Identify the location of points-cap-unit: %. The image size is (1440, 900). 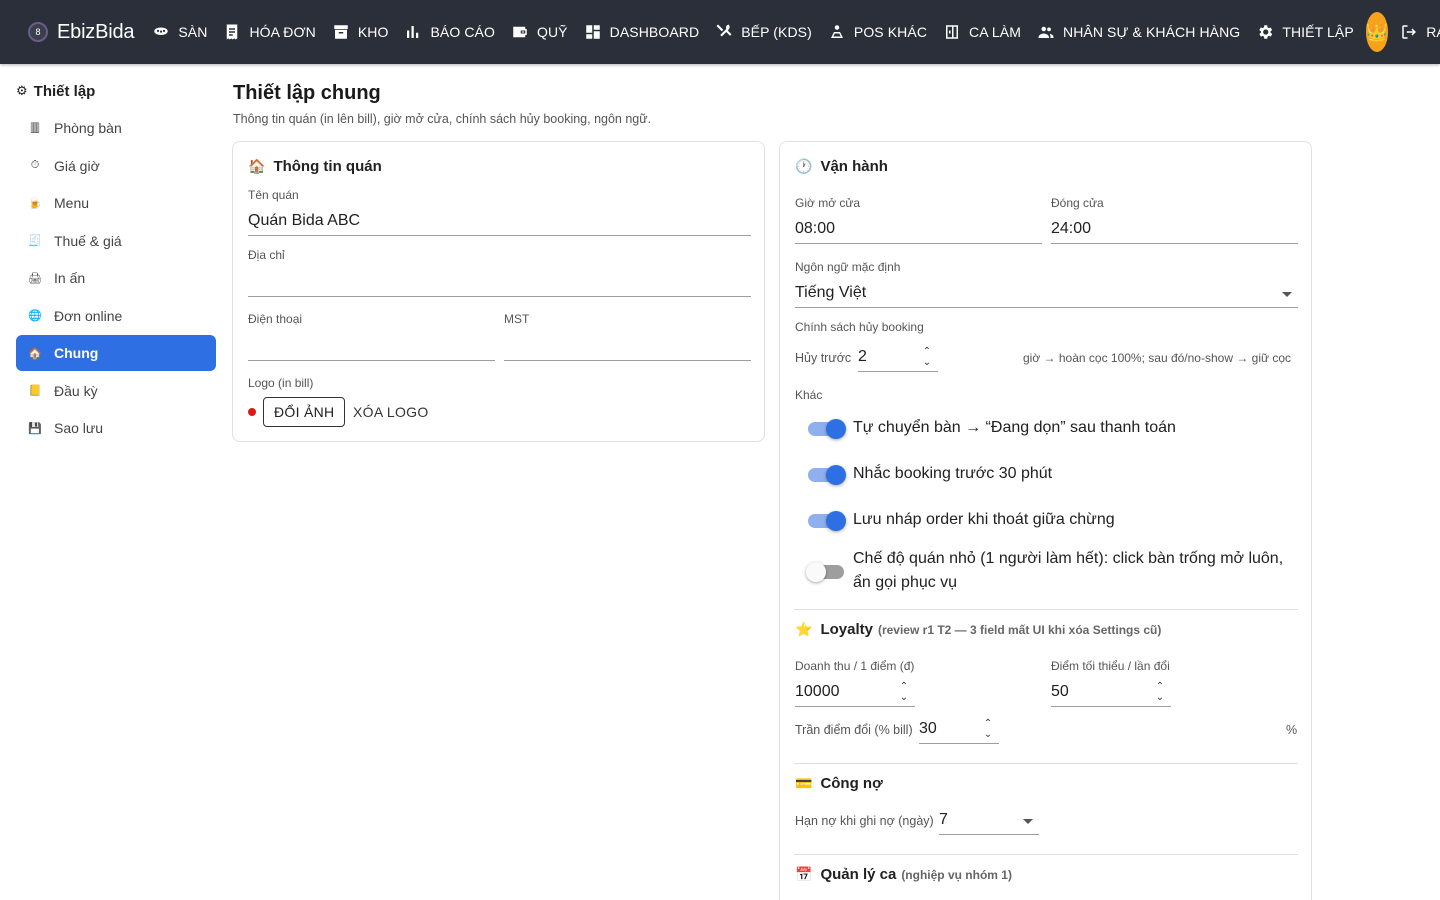
(1292, 730).